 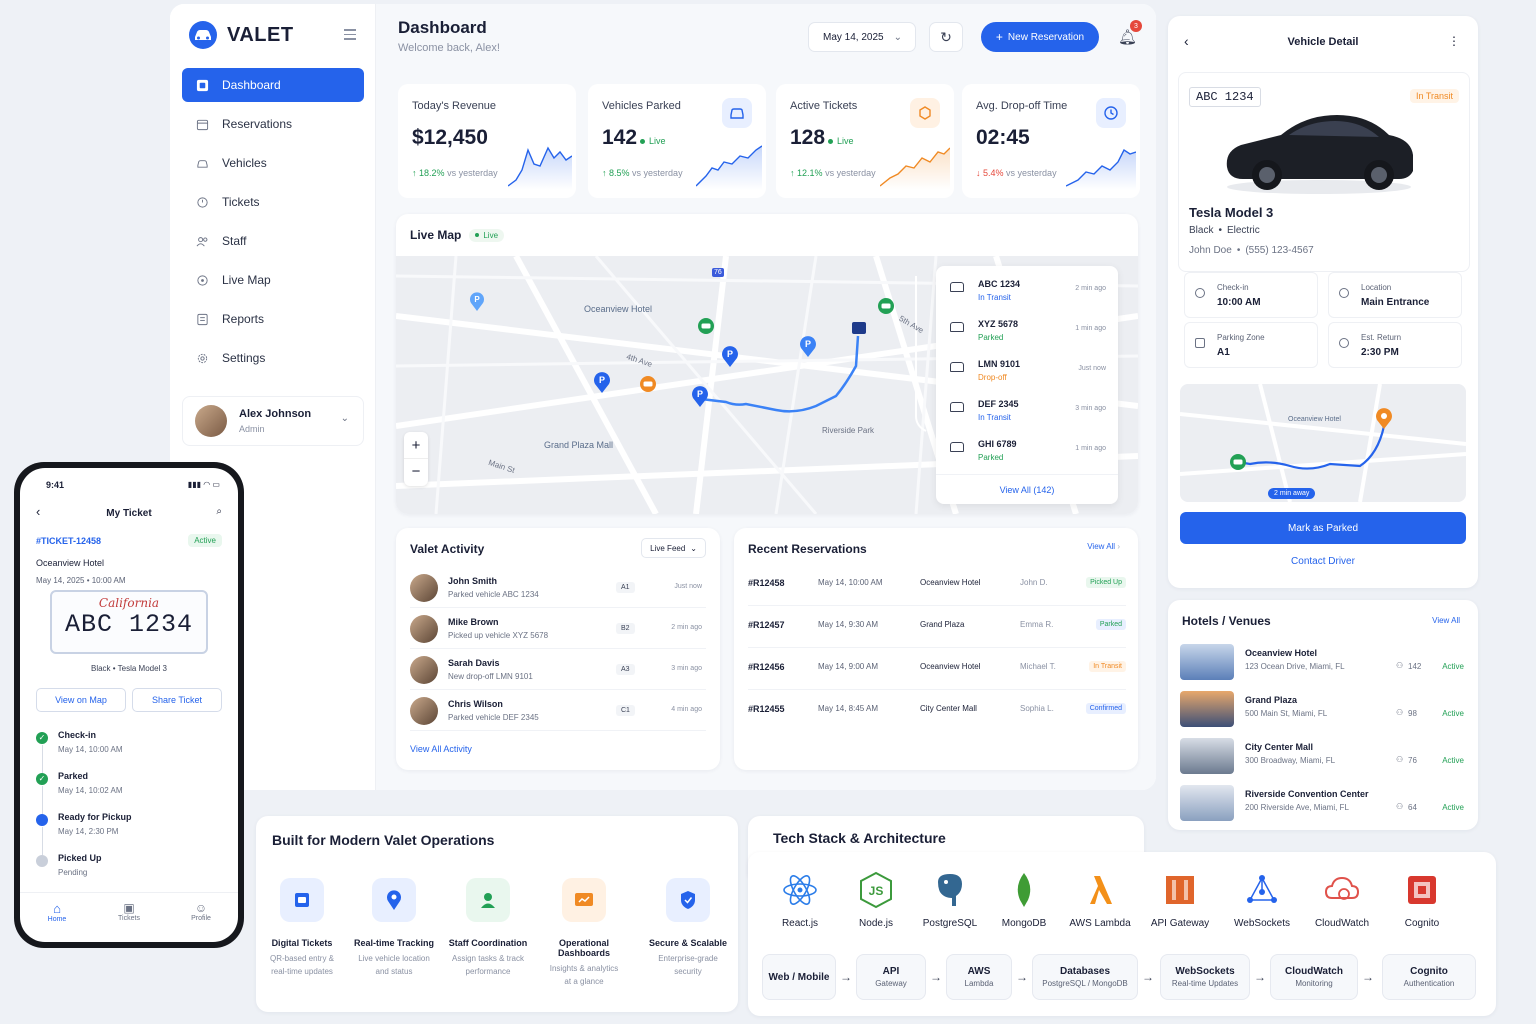 I want to click on reservation-date: May 14, 10:00 AM, so click(x=850, y=582).